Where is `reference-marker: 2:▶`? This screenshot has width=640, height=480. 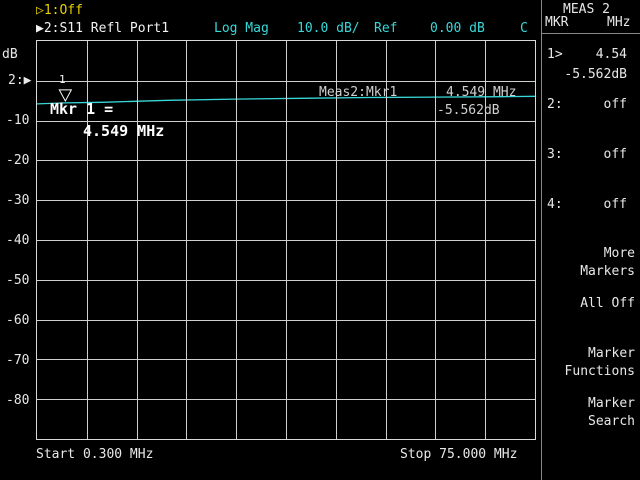 reference-marker: 2:▶ is located at coordinates (20, 80).